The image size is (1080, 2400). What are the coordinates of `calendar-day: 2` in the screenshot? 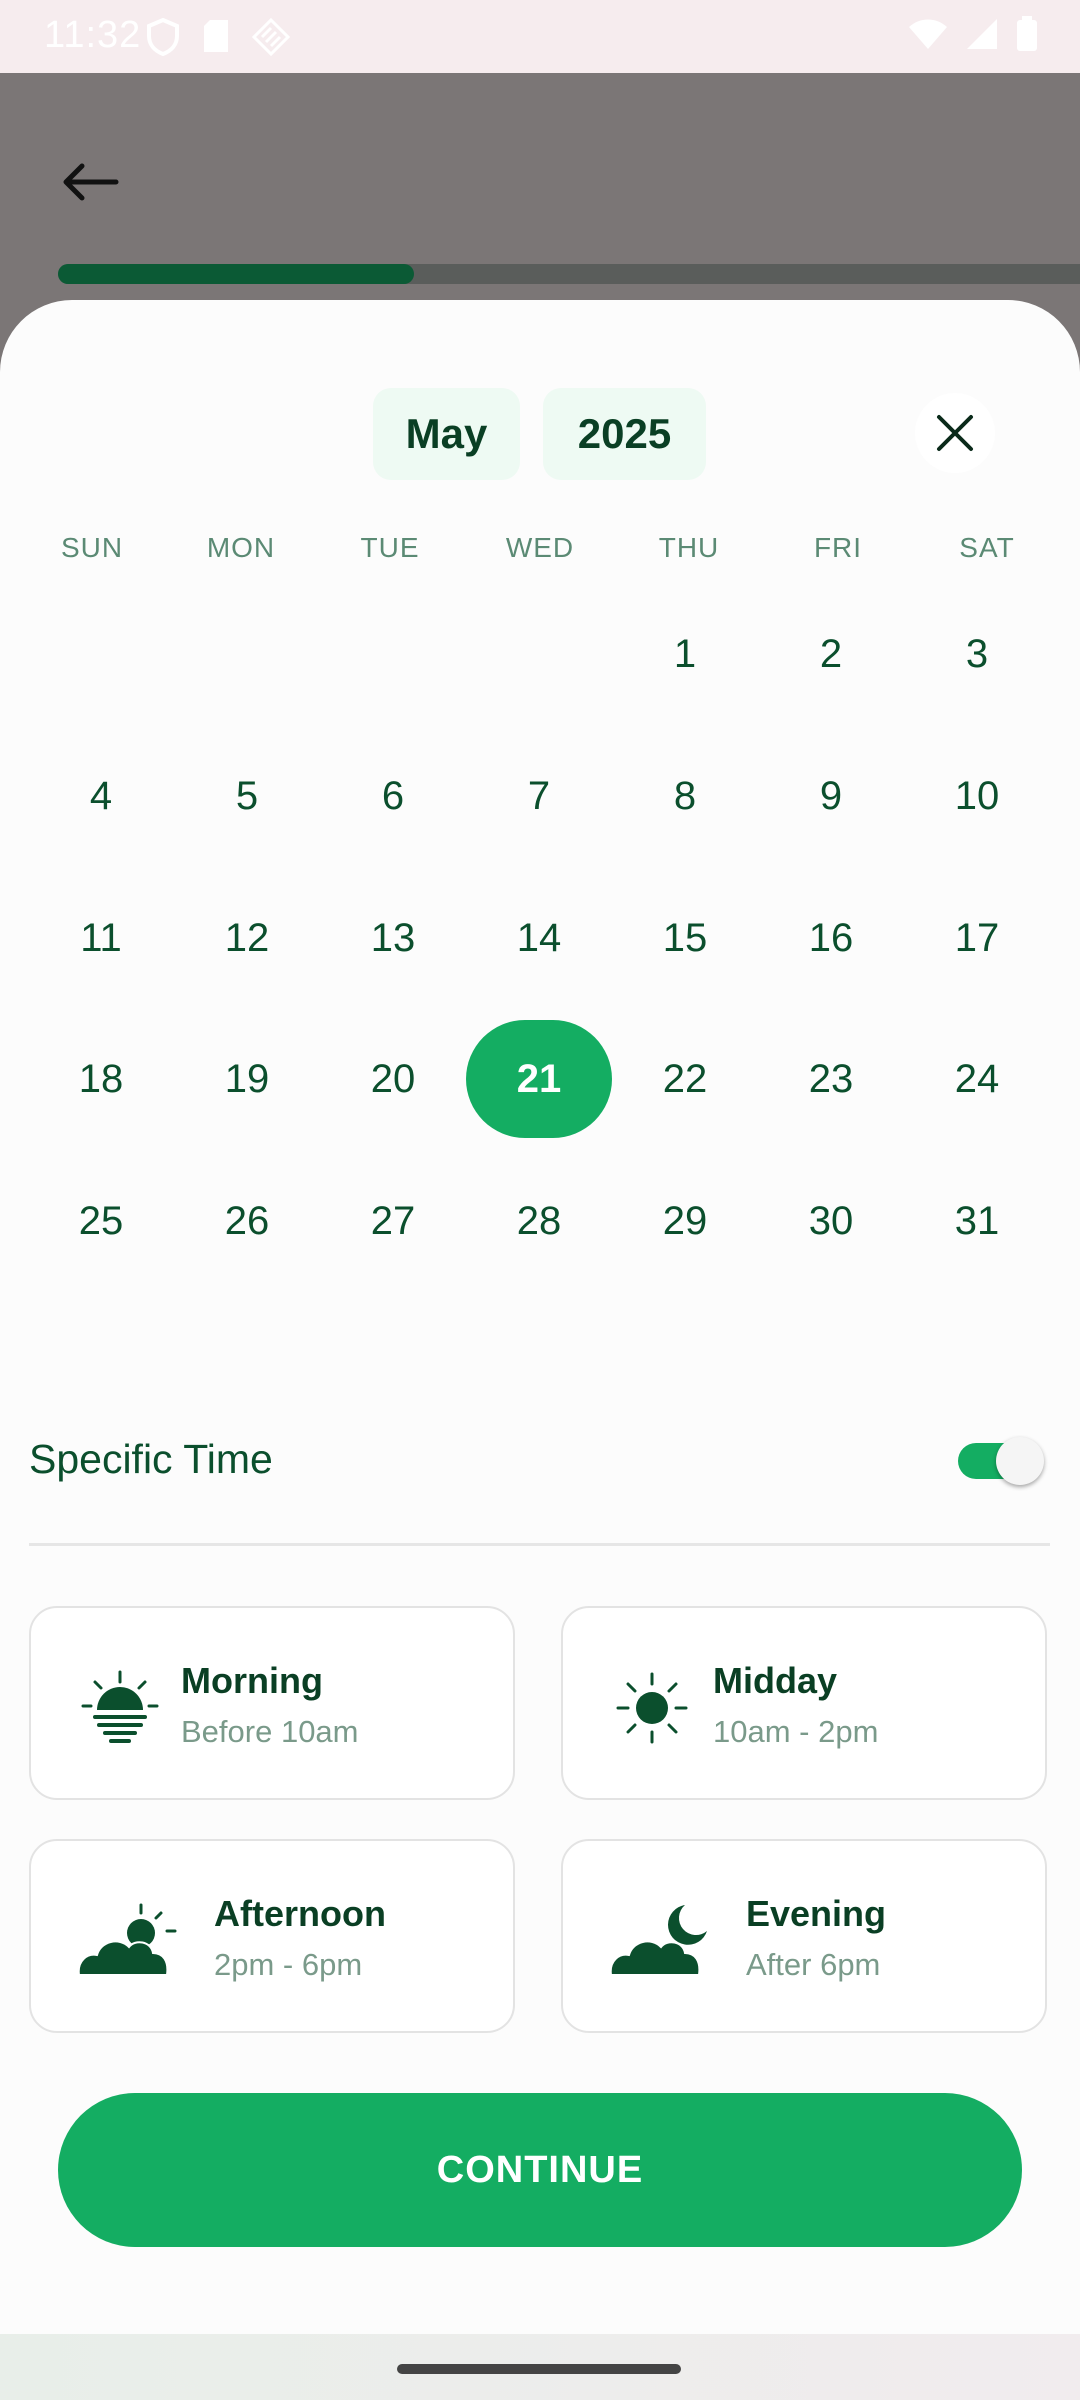 It's located at (831, 654).